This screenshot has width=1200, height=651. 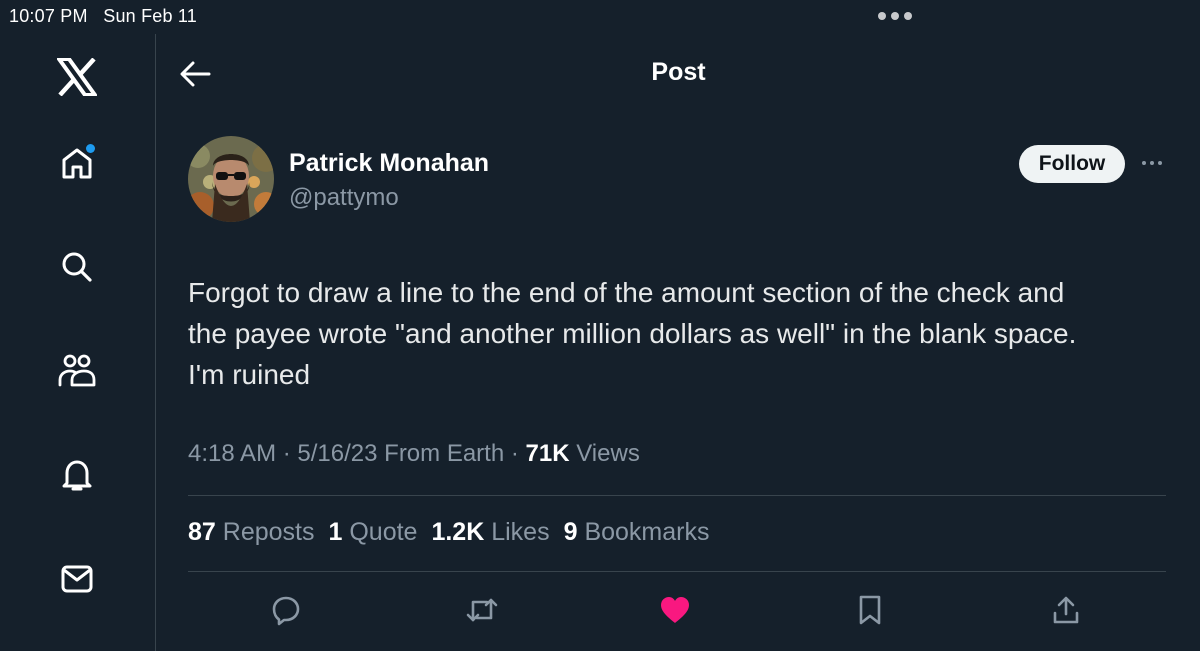 I want to click on reply-icon, so click(x=286, y=610).